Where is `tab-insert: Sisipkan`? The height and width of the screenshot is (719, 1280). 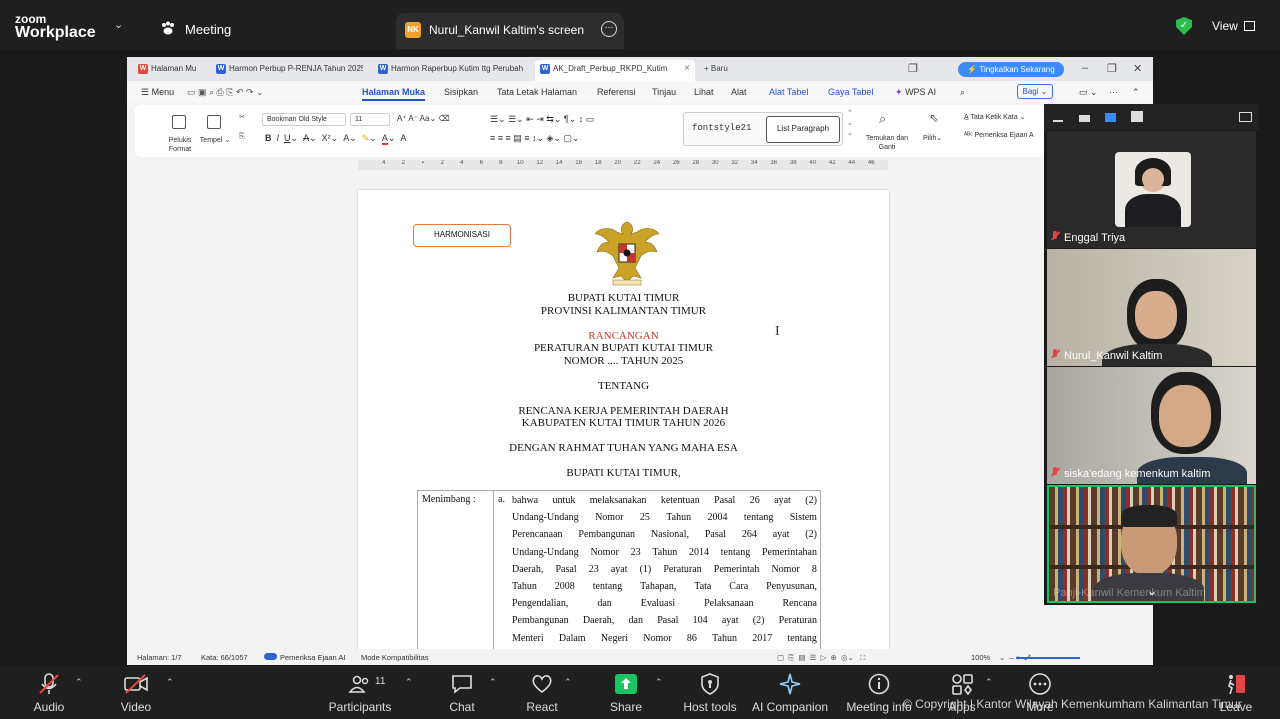
tab-insert: Sisipkan is located at coordinates (461, 92).